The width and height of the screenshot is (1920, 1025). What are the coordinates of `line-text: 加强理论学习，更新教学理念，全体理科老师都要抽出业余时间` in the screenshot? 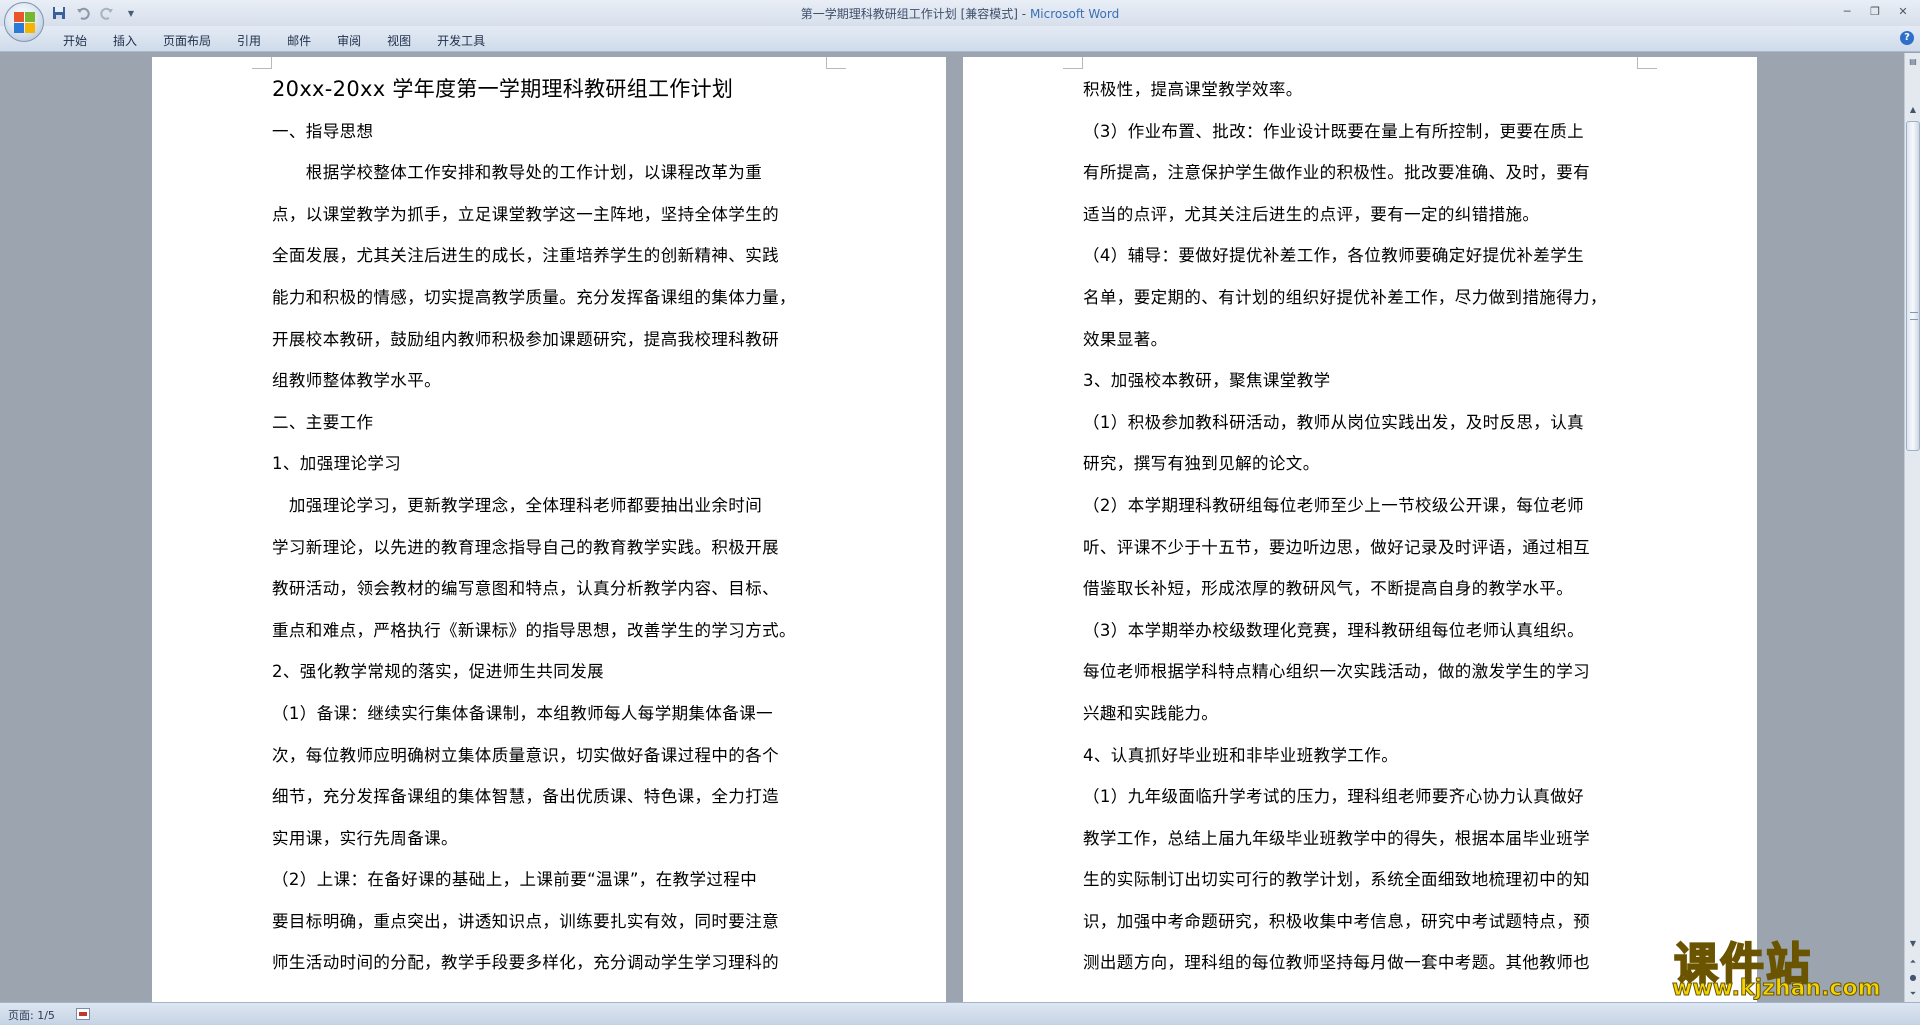 It's located at (517, 505).